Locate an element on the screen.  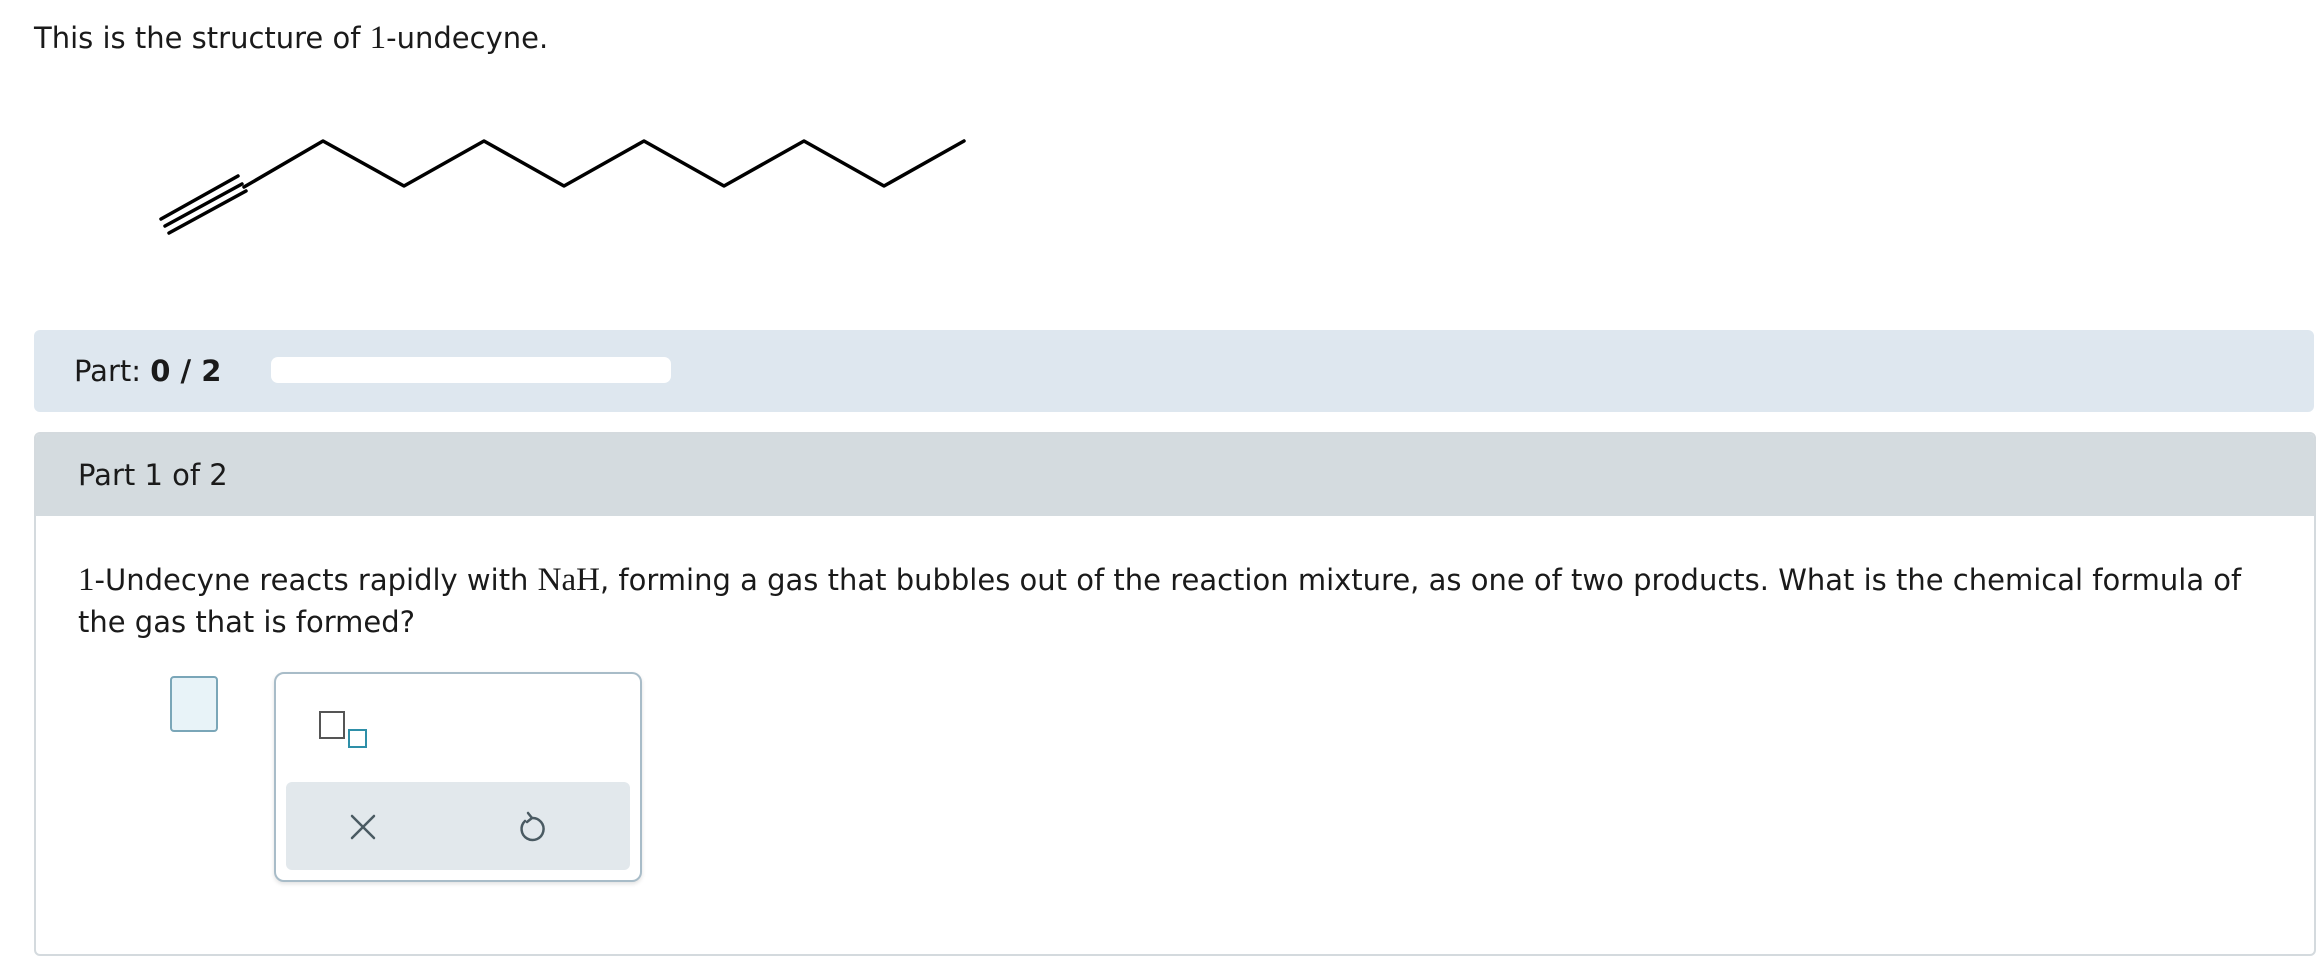
question-number: 1 is located at coordinates (86, 580).